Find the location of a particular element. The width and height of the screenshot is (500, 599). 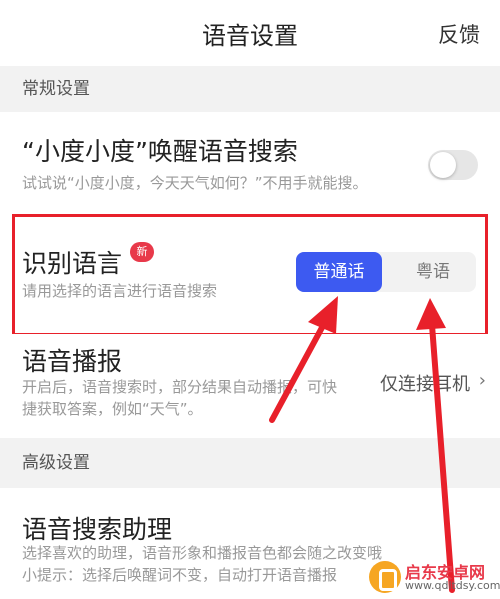

new-badge: 新 is located at coordinates (142, 252).